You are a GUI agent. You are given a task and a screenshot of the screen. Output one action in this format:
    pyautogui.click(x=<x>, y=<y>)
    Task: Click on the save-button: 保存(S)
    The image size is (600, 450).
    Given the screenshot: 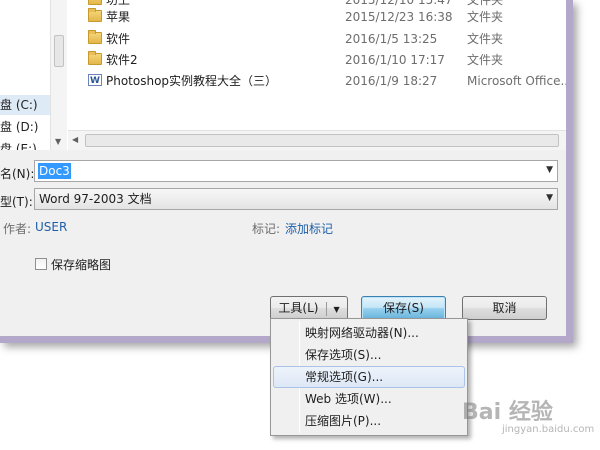 What is the action you would take?
    pyautogui.click(x=403, y=308)
    